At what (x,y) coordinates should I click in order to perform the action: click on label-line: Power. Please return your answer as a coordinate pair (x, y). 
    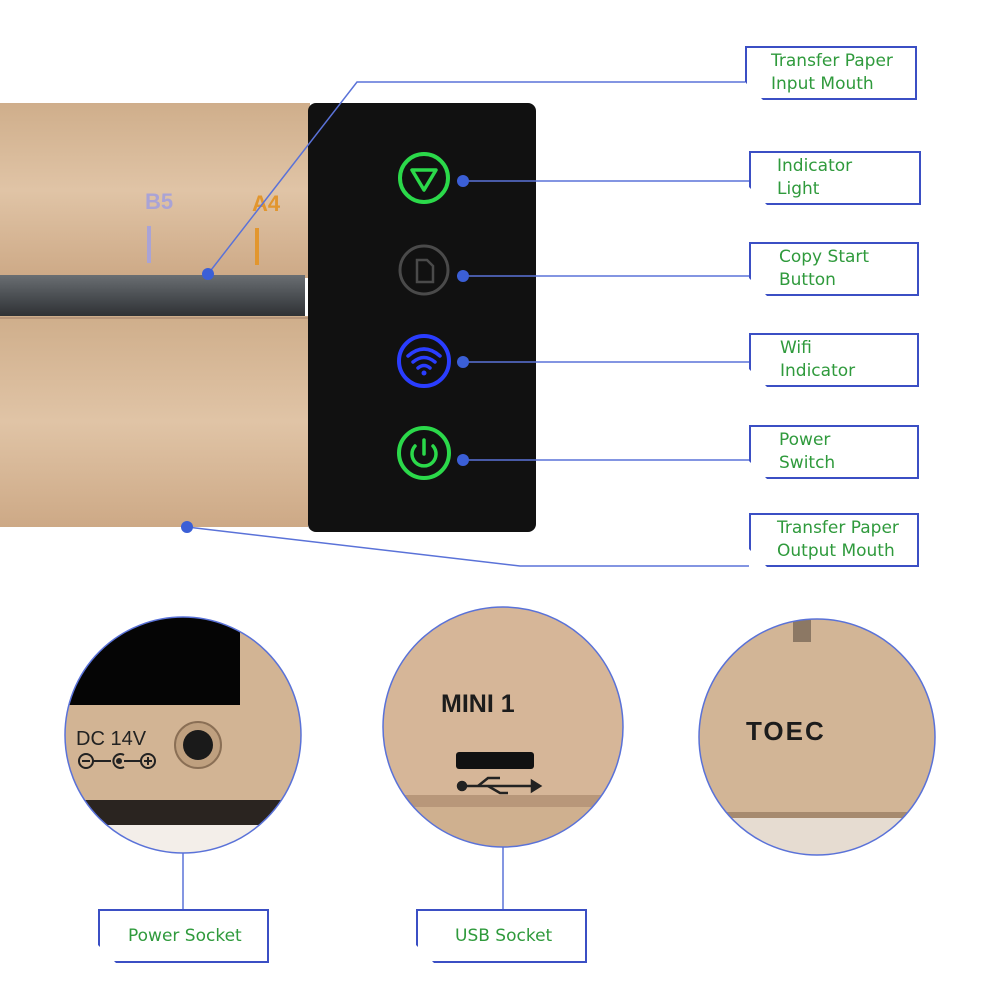
    Looking at the image, I should click on (805, 440).